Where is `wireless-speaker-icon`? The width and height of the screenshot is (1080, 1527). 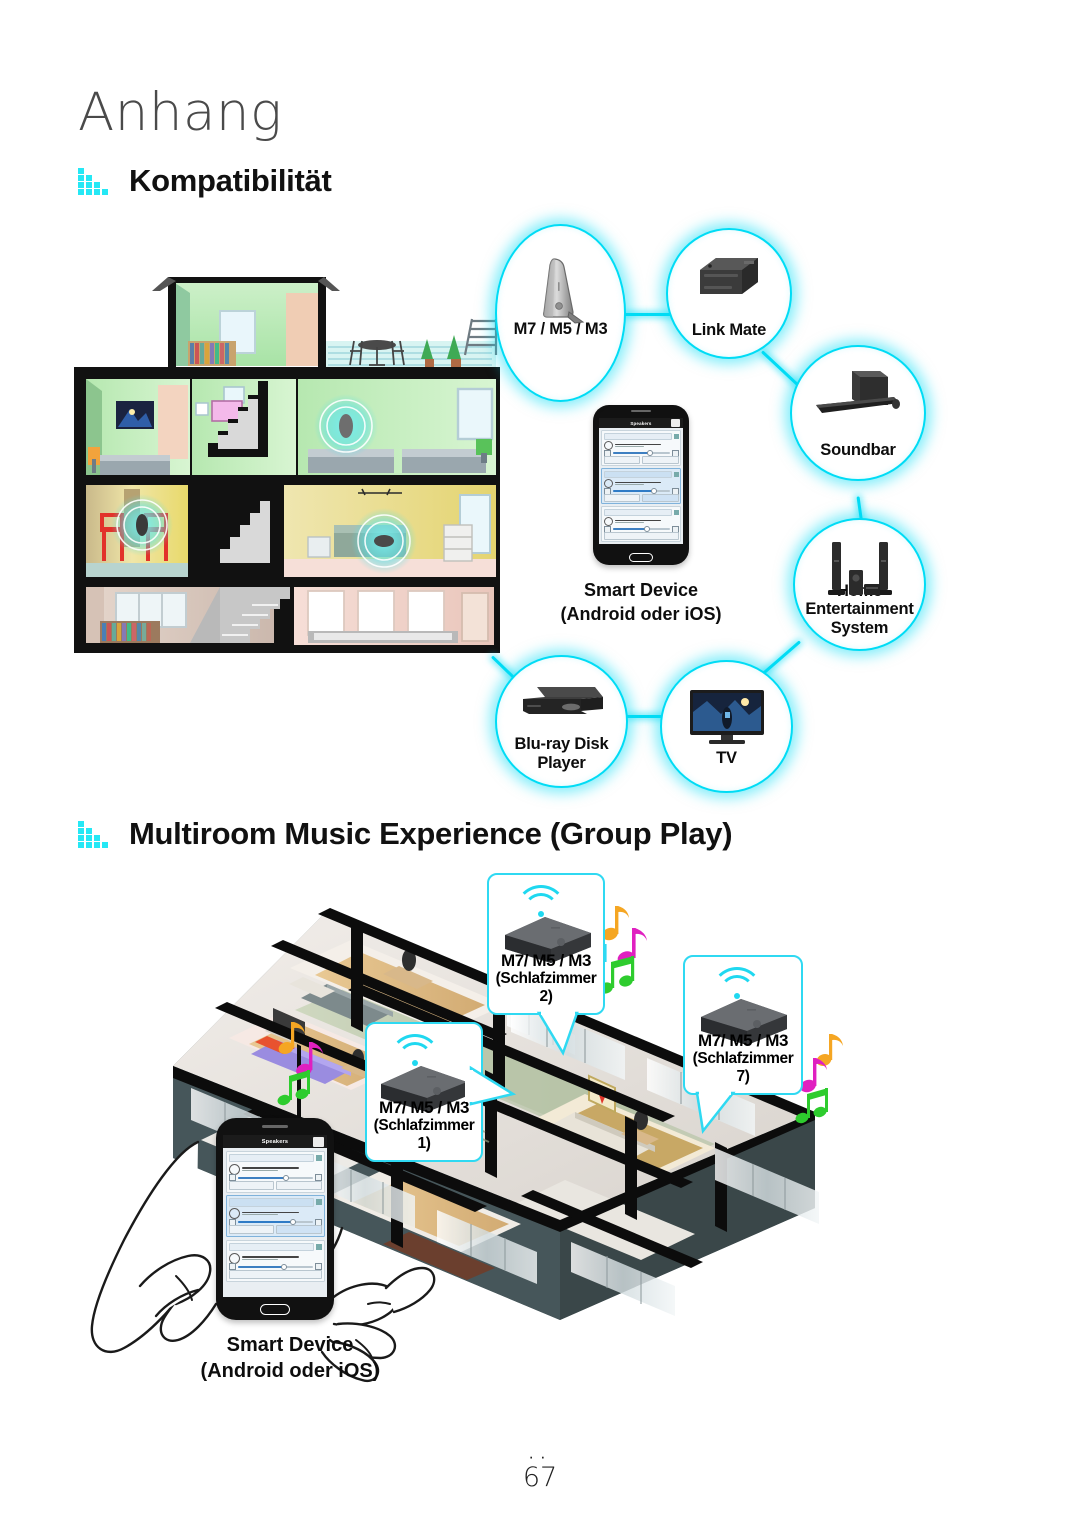
wireless-speaker-icon is located at coordinates (563, 291).